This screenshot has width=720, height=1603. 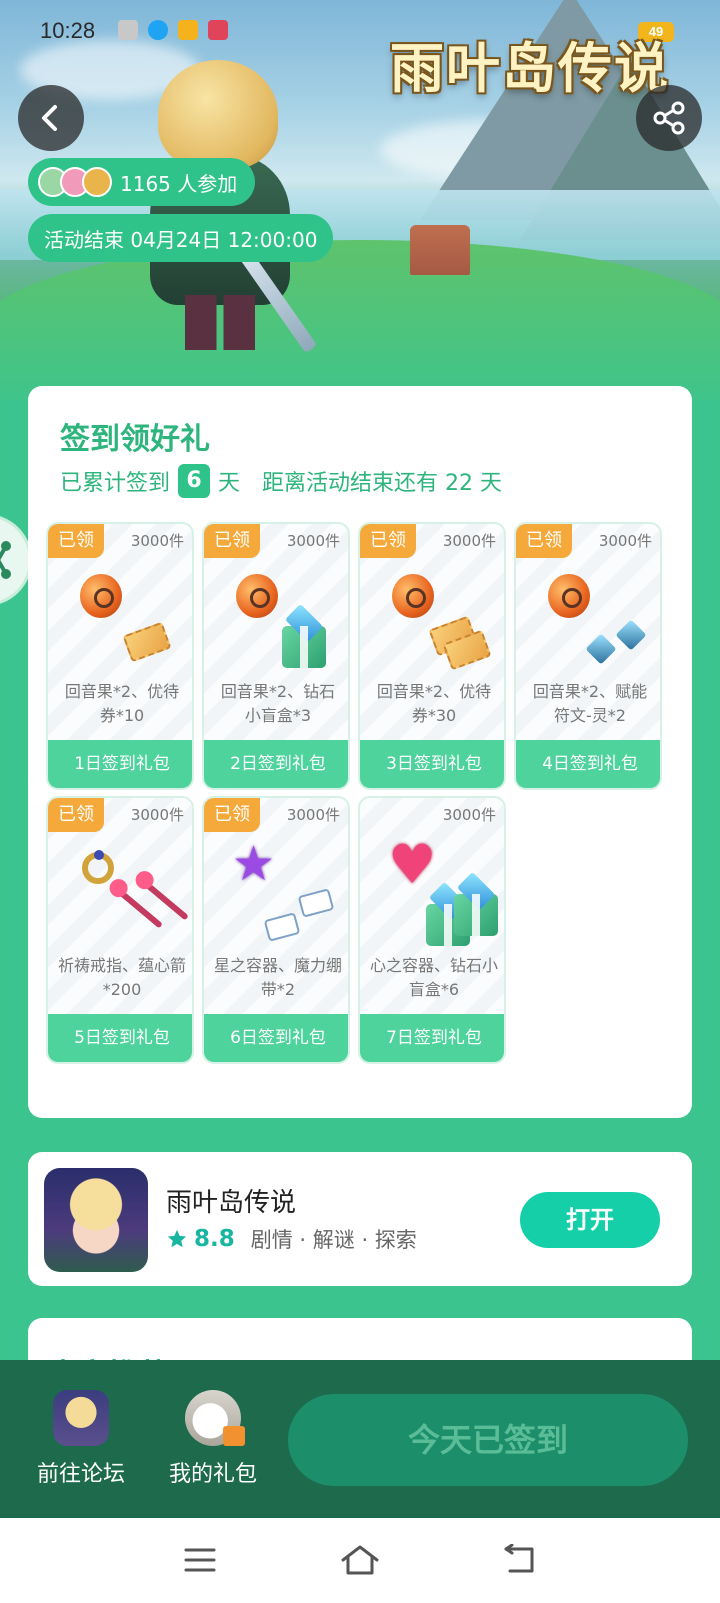 I want to click on event-end-badge: 活动结束 04月24日 12:00:00, so click(x=181, y=238).